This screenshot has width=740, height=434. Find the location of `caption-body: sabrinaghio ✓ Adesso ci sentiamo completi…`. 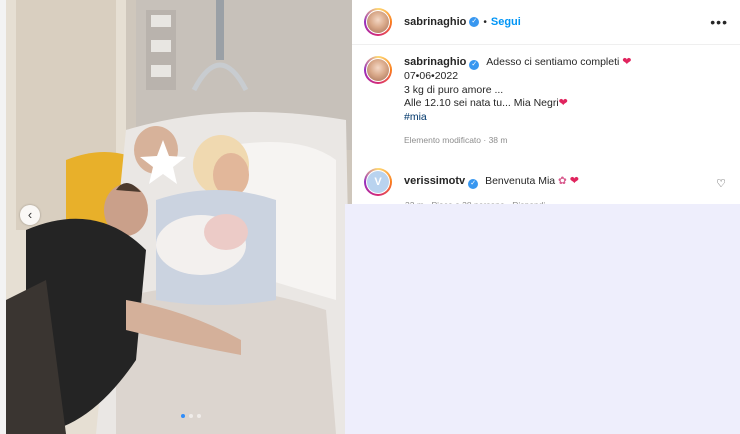

caption-body: sabrinaghio ✓ Adesso ci sentiamo completi… is located at coordinates (517, 102).